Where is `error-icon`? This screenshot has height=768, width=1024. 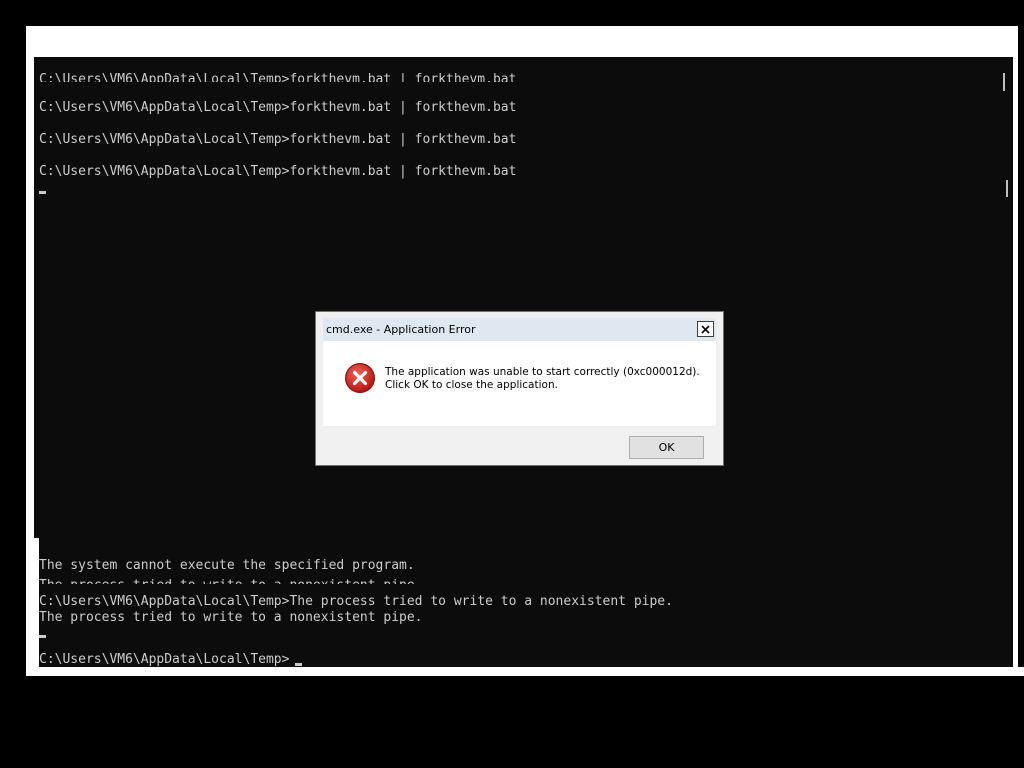
error-icon is located at coordinates (360, 378).